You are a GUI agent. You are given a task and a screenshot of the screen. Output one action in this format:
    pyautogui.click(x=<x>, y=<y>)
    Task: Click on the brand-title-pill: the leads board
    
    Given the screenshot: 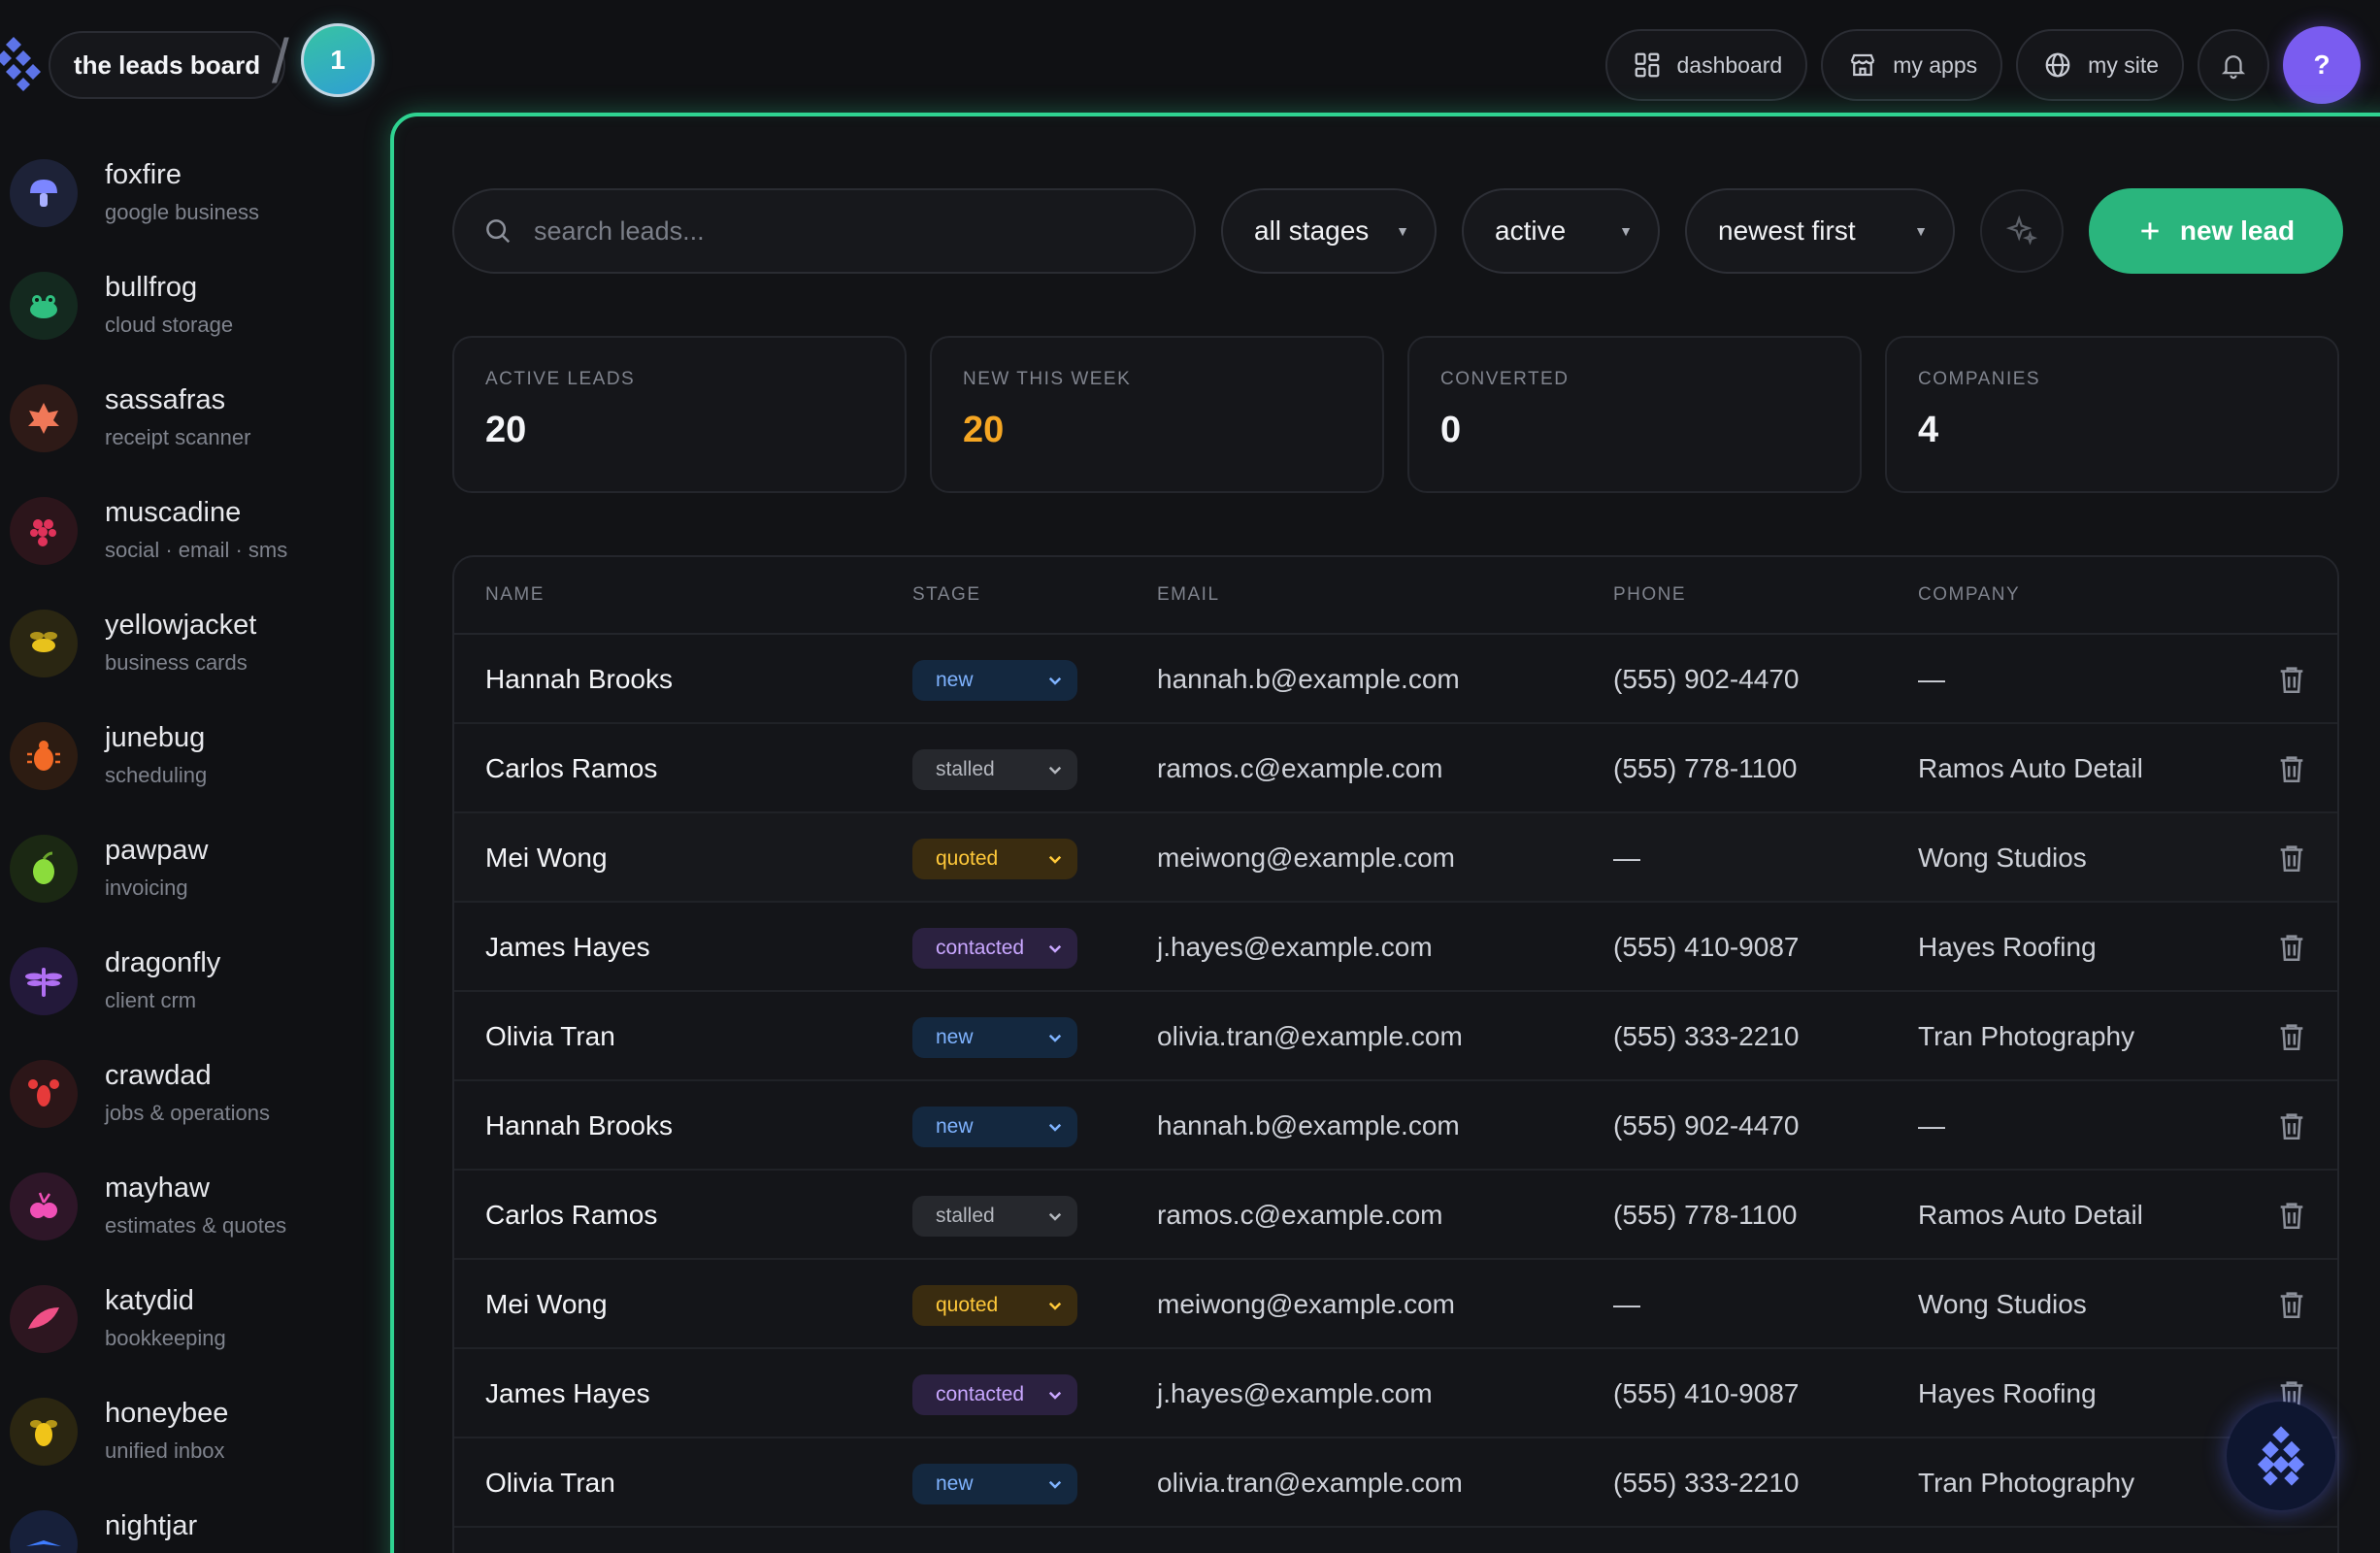 What is the action you would take?
    pyautogui.click(x=167, y=65)
    